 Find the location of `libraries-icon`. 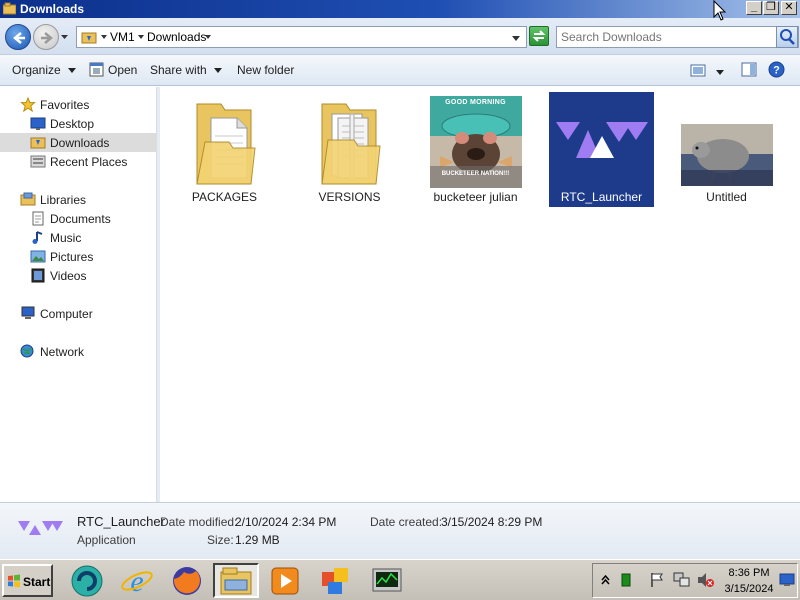

libraries-icon is located at coordinates (28, 199).